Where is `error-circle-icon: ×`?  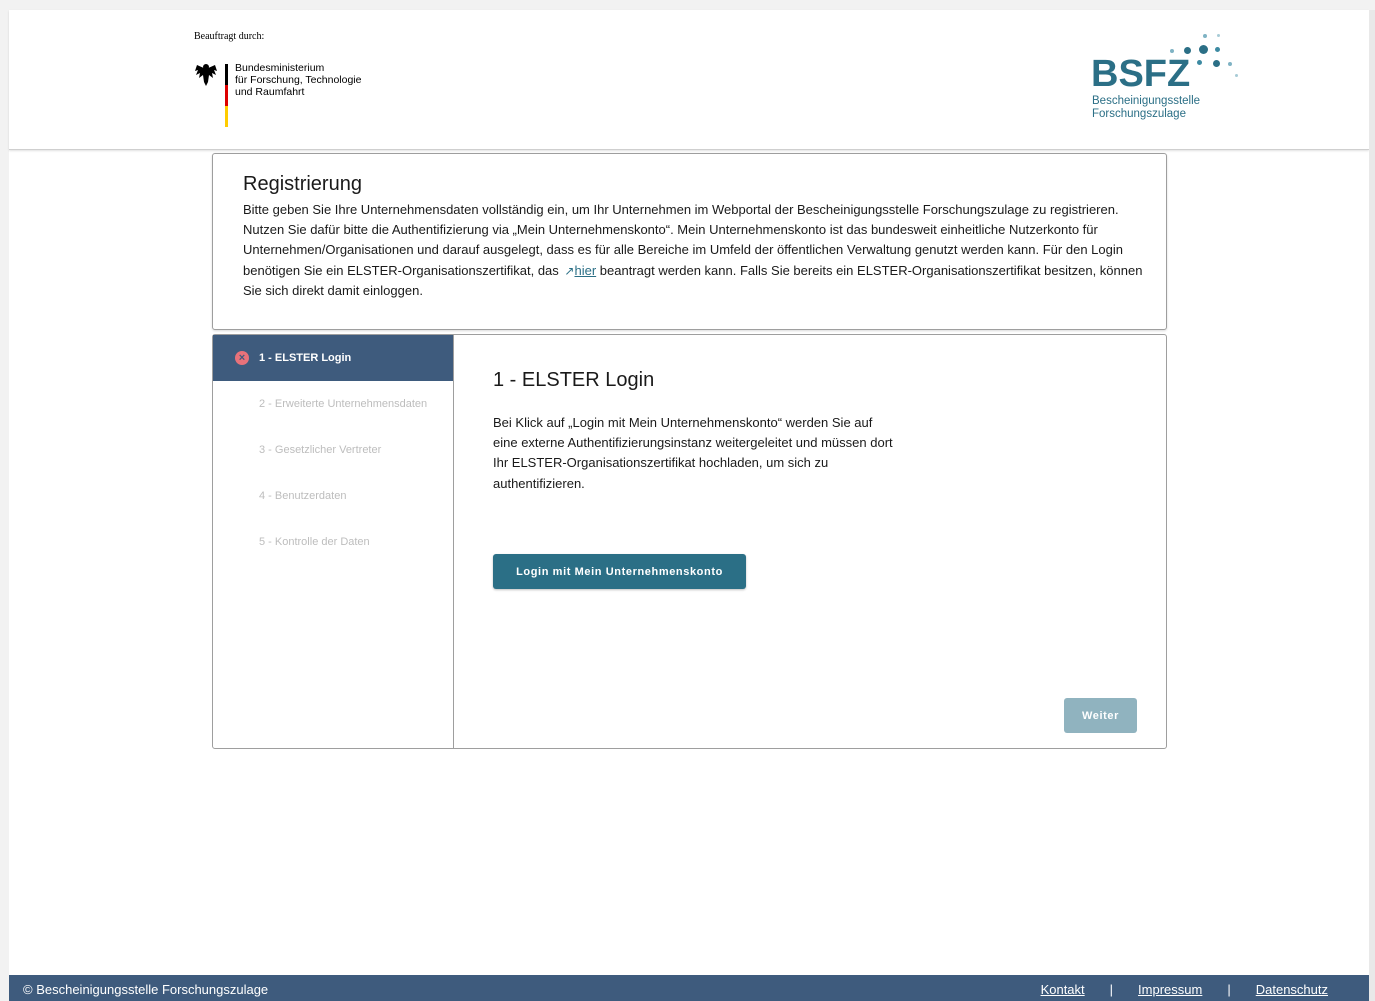
error-circle-icon: × is located at coordinates (242, 358).